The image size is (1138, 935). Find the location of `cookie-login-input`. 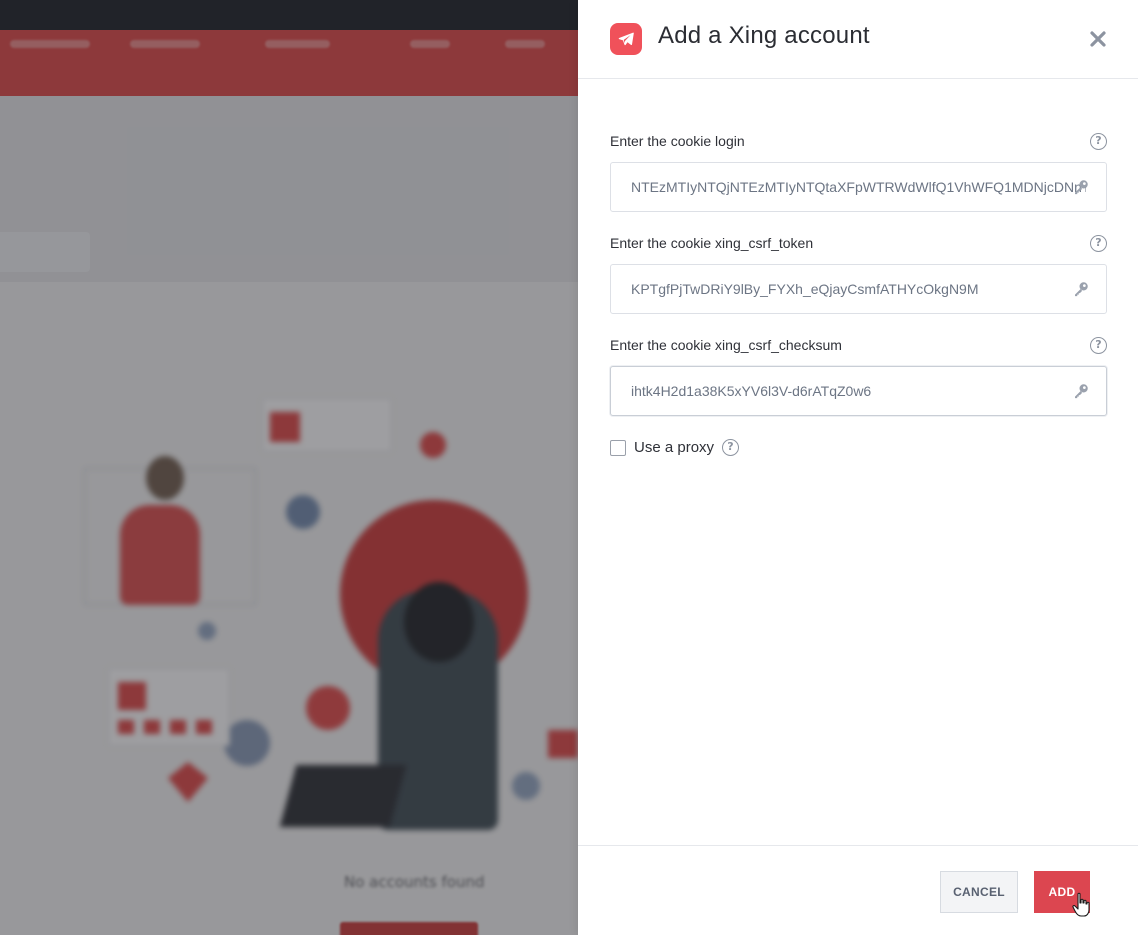

cookie-login-input is located at coordinates (858, 187).